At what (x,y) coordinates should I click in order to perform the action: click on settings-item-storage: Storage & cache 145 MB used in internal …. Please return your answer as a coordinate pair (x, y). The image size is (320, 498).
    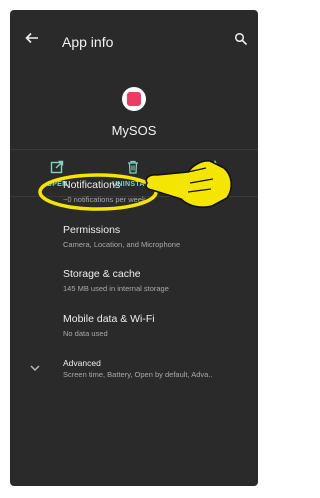
    Looking at the image, I should click on (134, 288).